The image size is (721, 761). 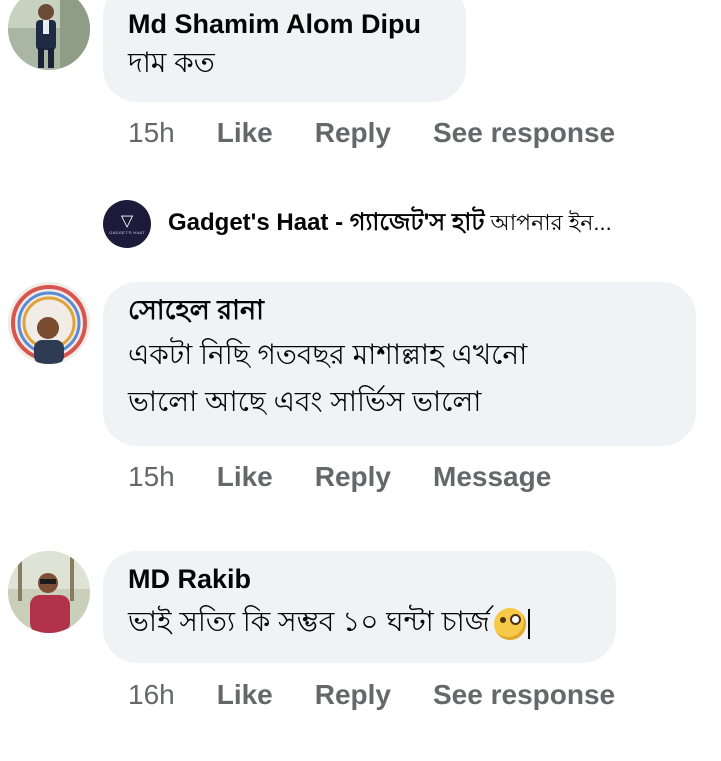 I want to click on comment-text-line: একটা নিছি গতবছর মাশাল্লাহ এখনো, so click(x=328, y=354).